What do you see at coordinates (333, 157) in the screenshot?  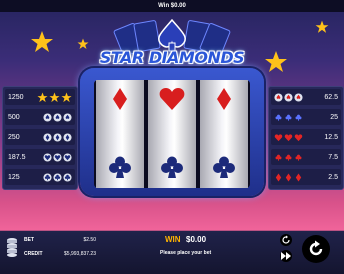 I see `payout-value: 7.5` at bounding box center [333, 157].